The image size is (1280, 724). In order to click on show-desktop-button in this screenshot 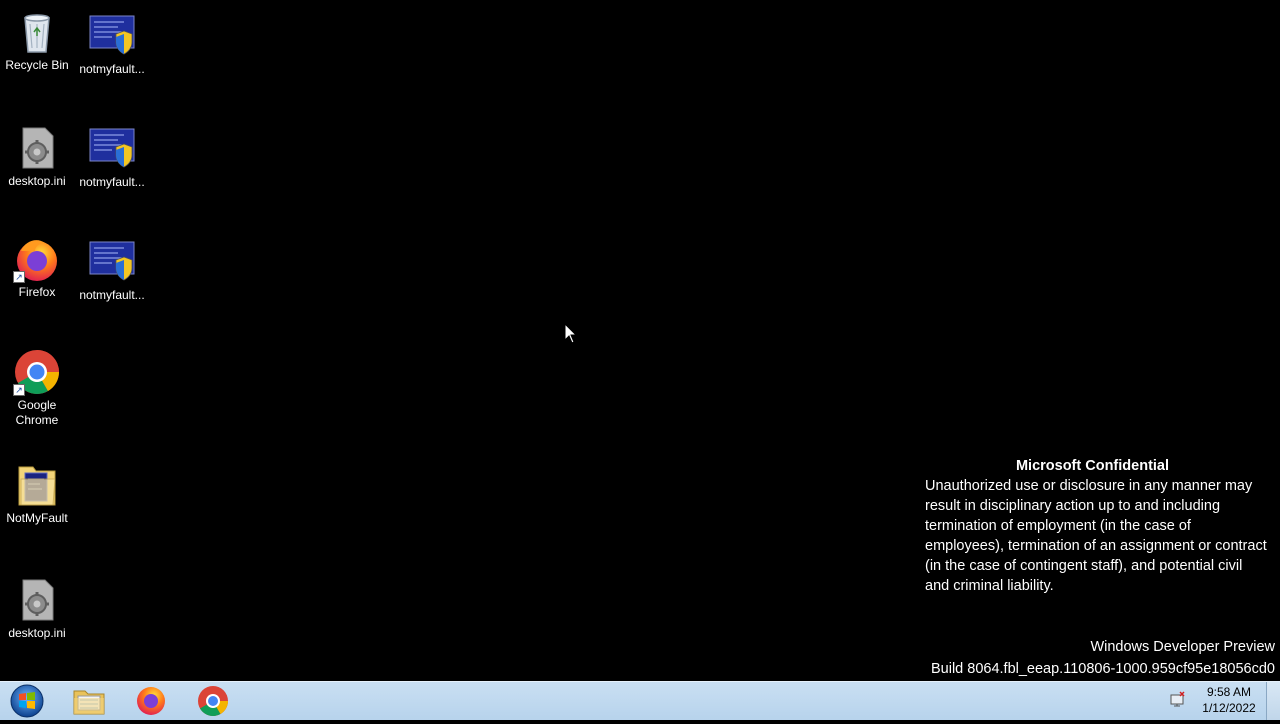, I will do `click(1273, 701)`.